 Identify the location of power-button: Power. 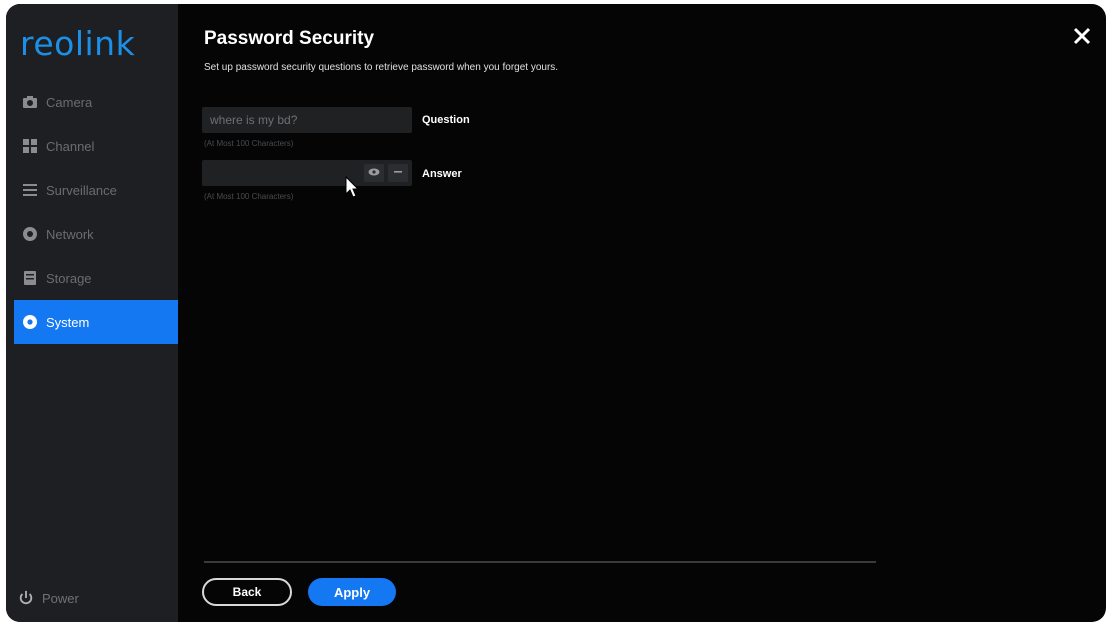
(48, 598).